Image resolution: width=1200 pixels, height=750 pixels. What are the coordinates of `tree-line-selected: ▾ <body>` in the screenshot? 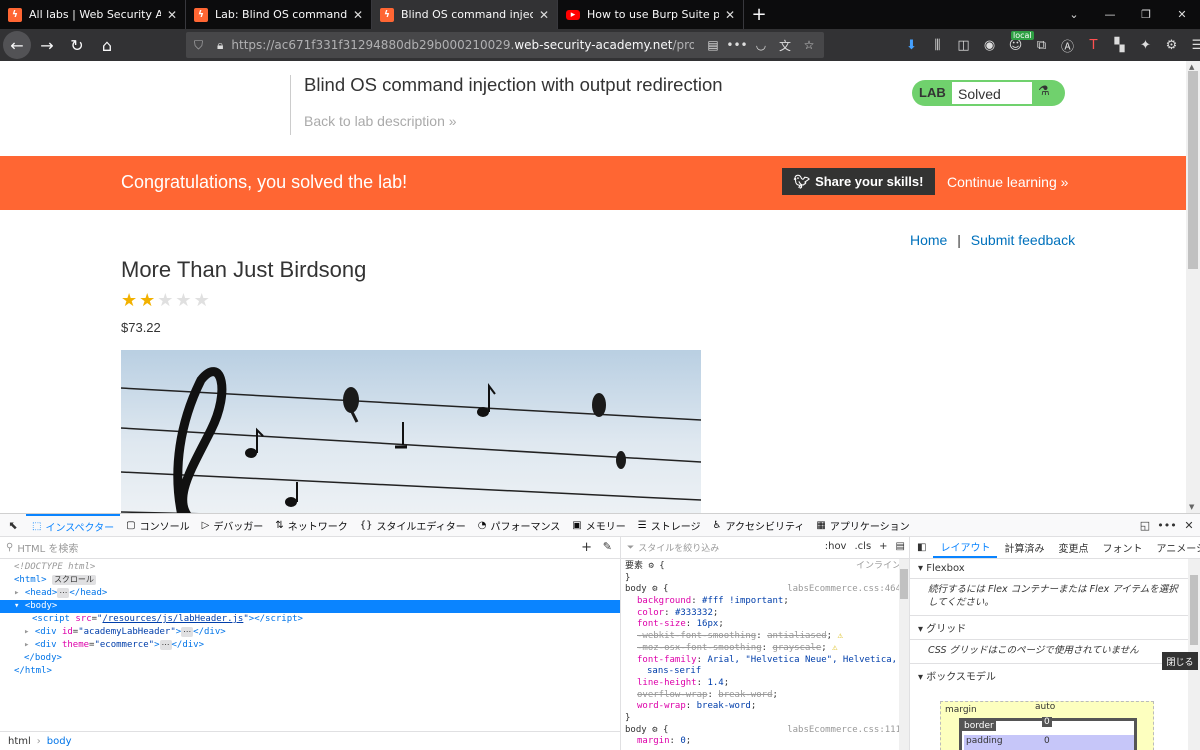 It's located at (310, 606).